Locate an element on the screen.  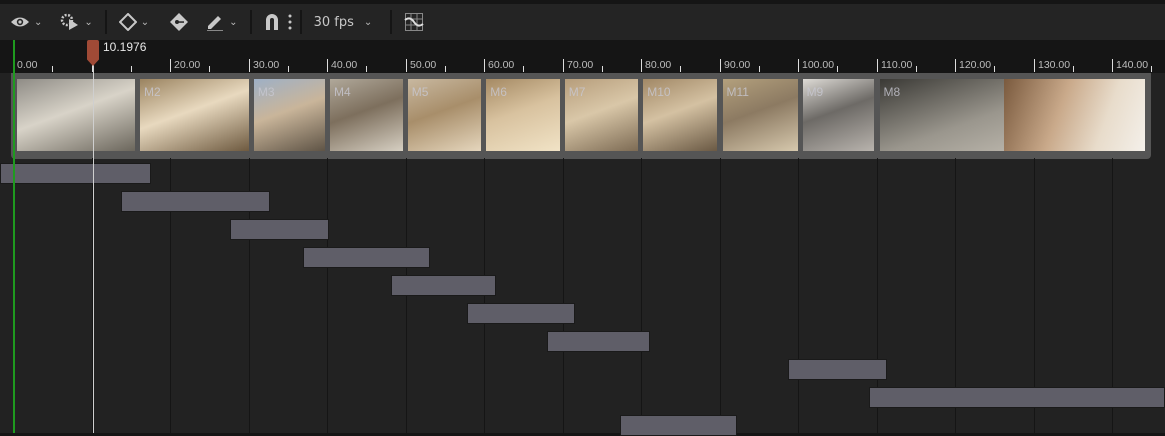
shot-section: M7 is located at coordinates (601, 115).